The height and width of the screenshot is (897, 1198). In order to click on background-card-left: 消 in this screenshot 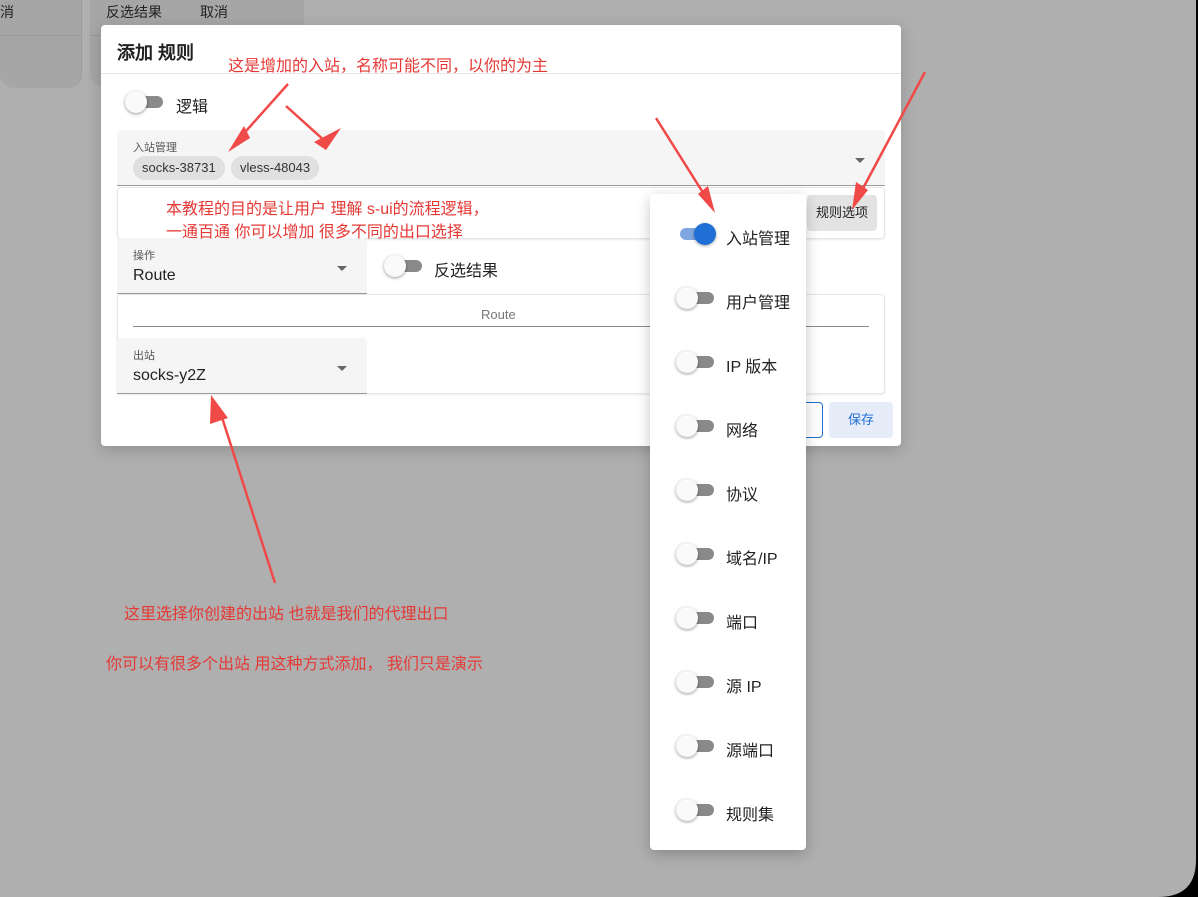, I will do `click(41, 44)`.